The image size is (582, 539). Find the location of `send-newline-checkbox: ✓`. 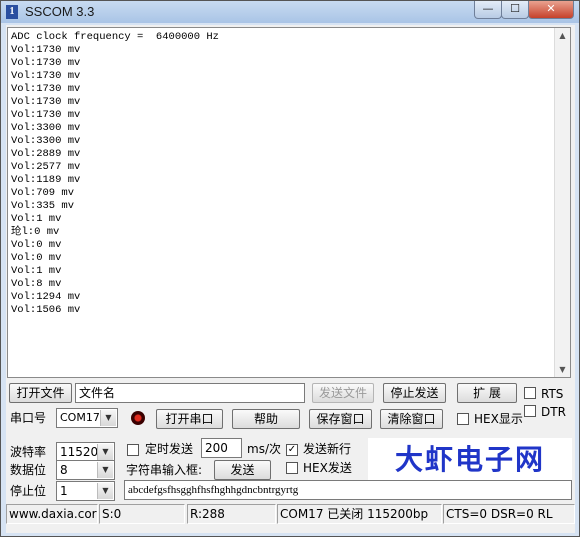

send-newline-checkbox: ✓ is located at coordinates (292, 450).